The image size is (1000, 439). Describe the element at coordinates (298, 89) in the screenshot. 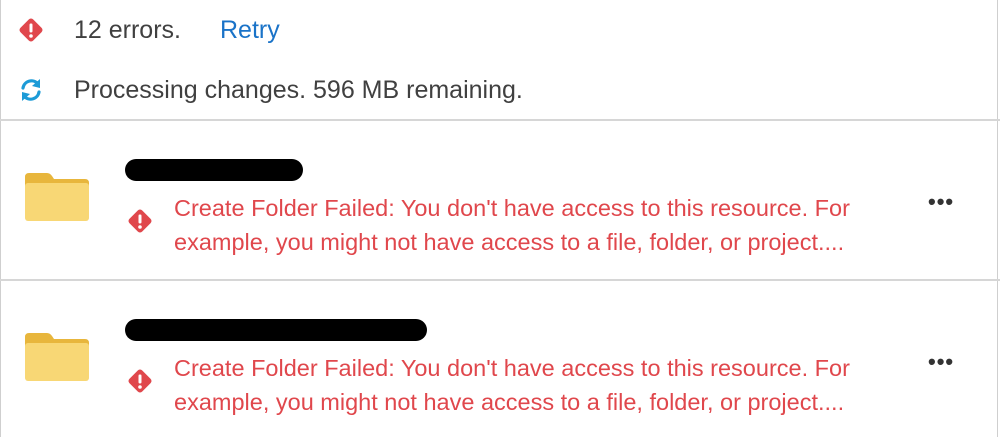

I see `processing-text: Processing changes. 596 MB remaining.` at that location.